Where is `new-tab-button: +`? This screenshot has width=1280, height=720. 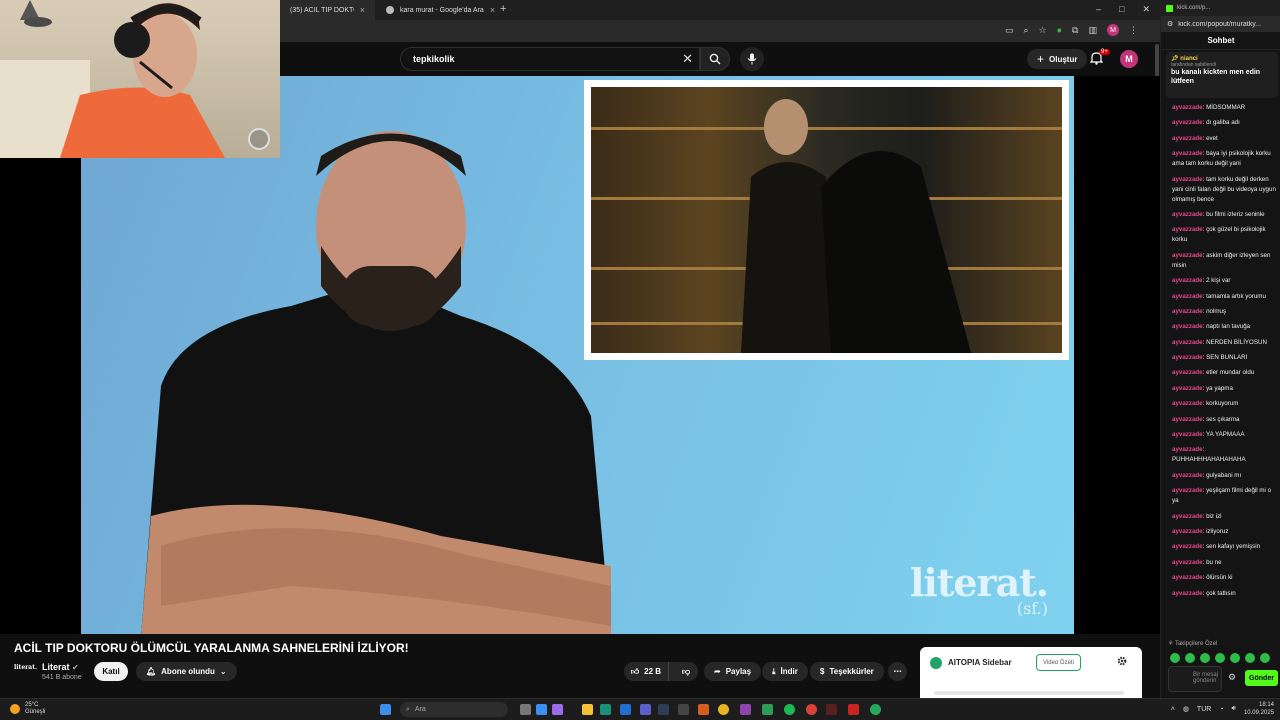
new-tab-button: + is located at coordinates (503, 9).